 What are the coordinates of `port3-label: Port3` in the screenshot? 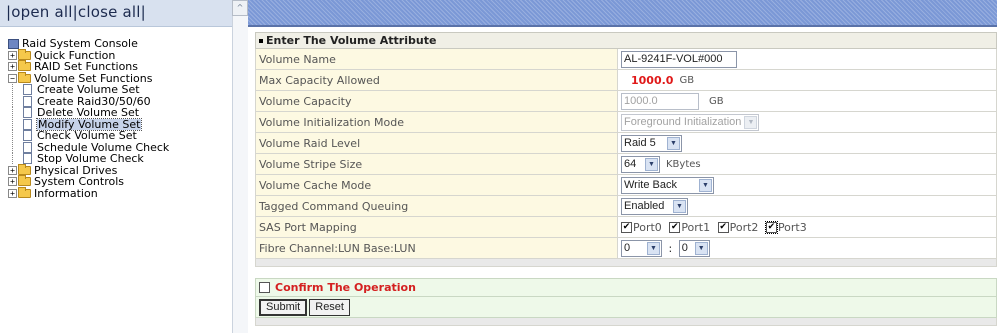 It's located at (792, 227).